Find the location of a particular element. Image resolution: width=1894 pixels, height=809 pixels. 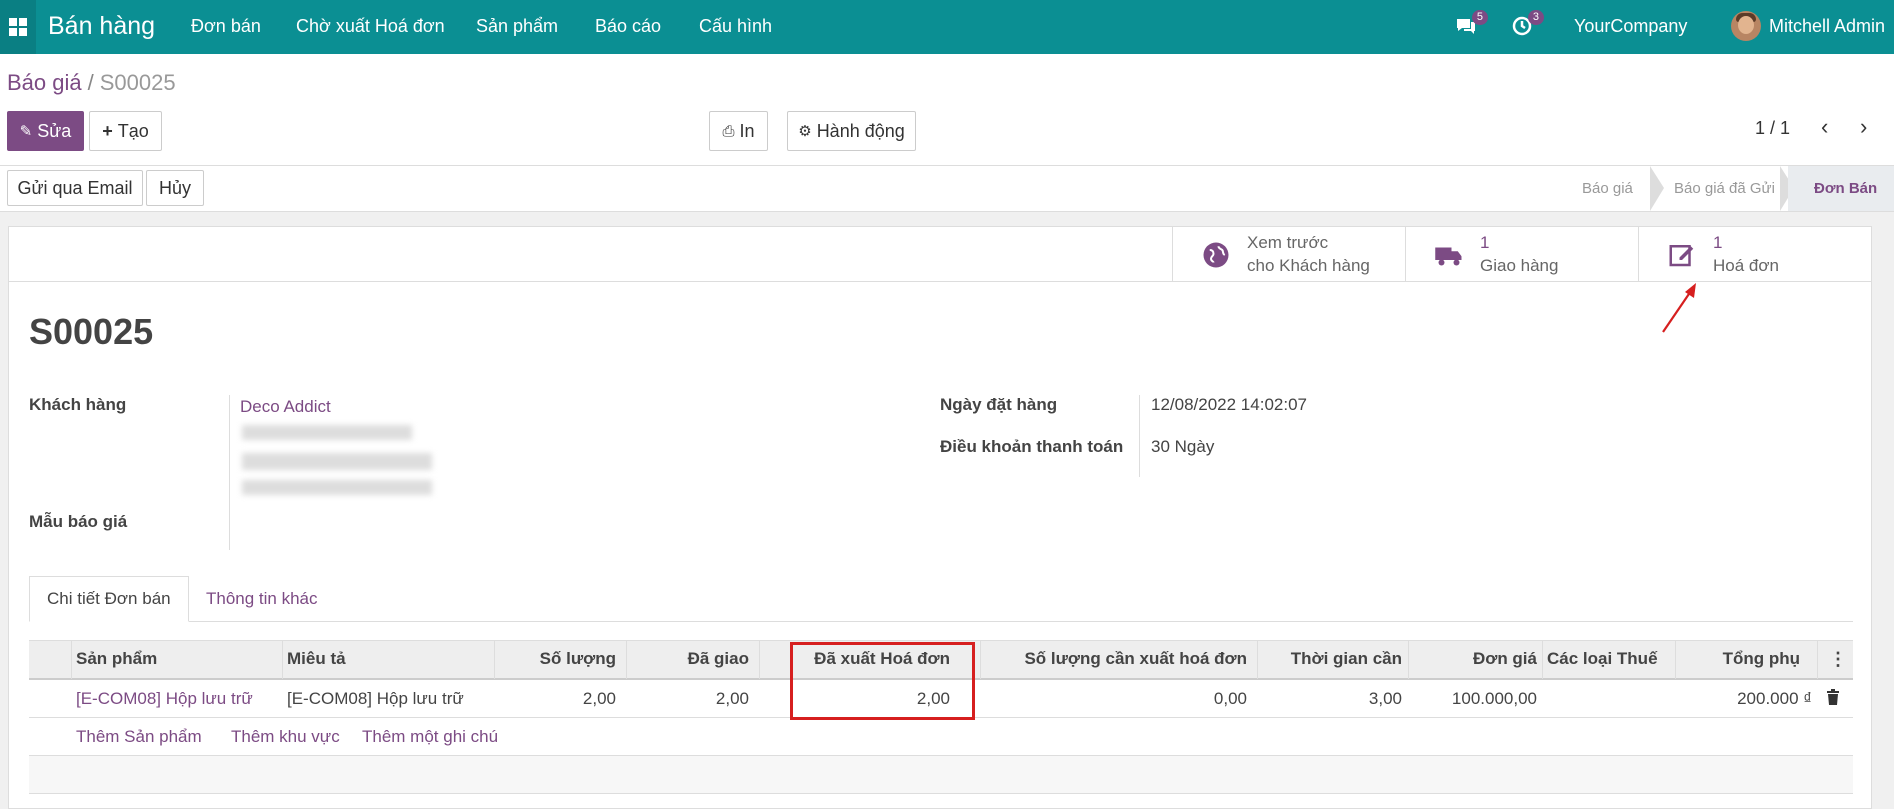

column-header: Miêu tả is located at coordinates (316, 659).